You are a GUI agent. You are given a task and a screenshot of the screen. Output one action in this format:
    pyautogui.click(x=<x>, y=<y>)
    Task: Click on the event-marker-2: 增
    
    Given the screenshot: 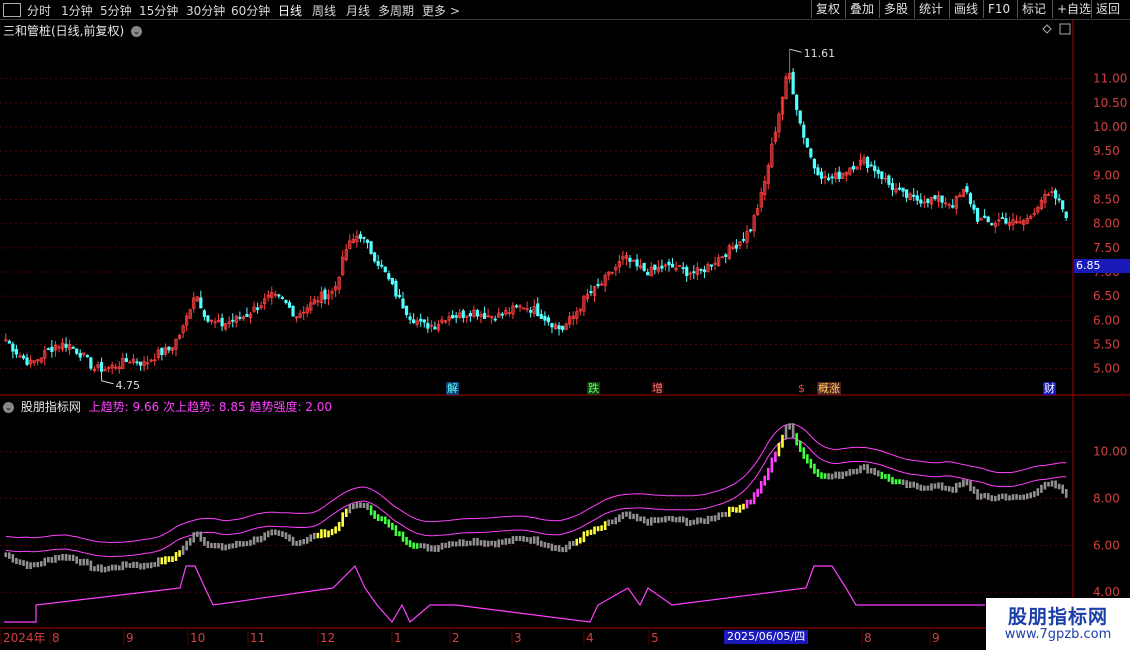 What is the action you would take?
    pyautogui.click(x=657, y=388)
    